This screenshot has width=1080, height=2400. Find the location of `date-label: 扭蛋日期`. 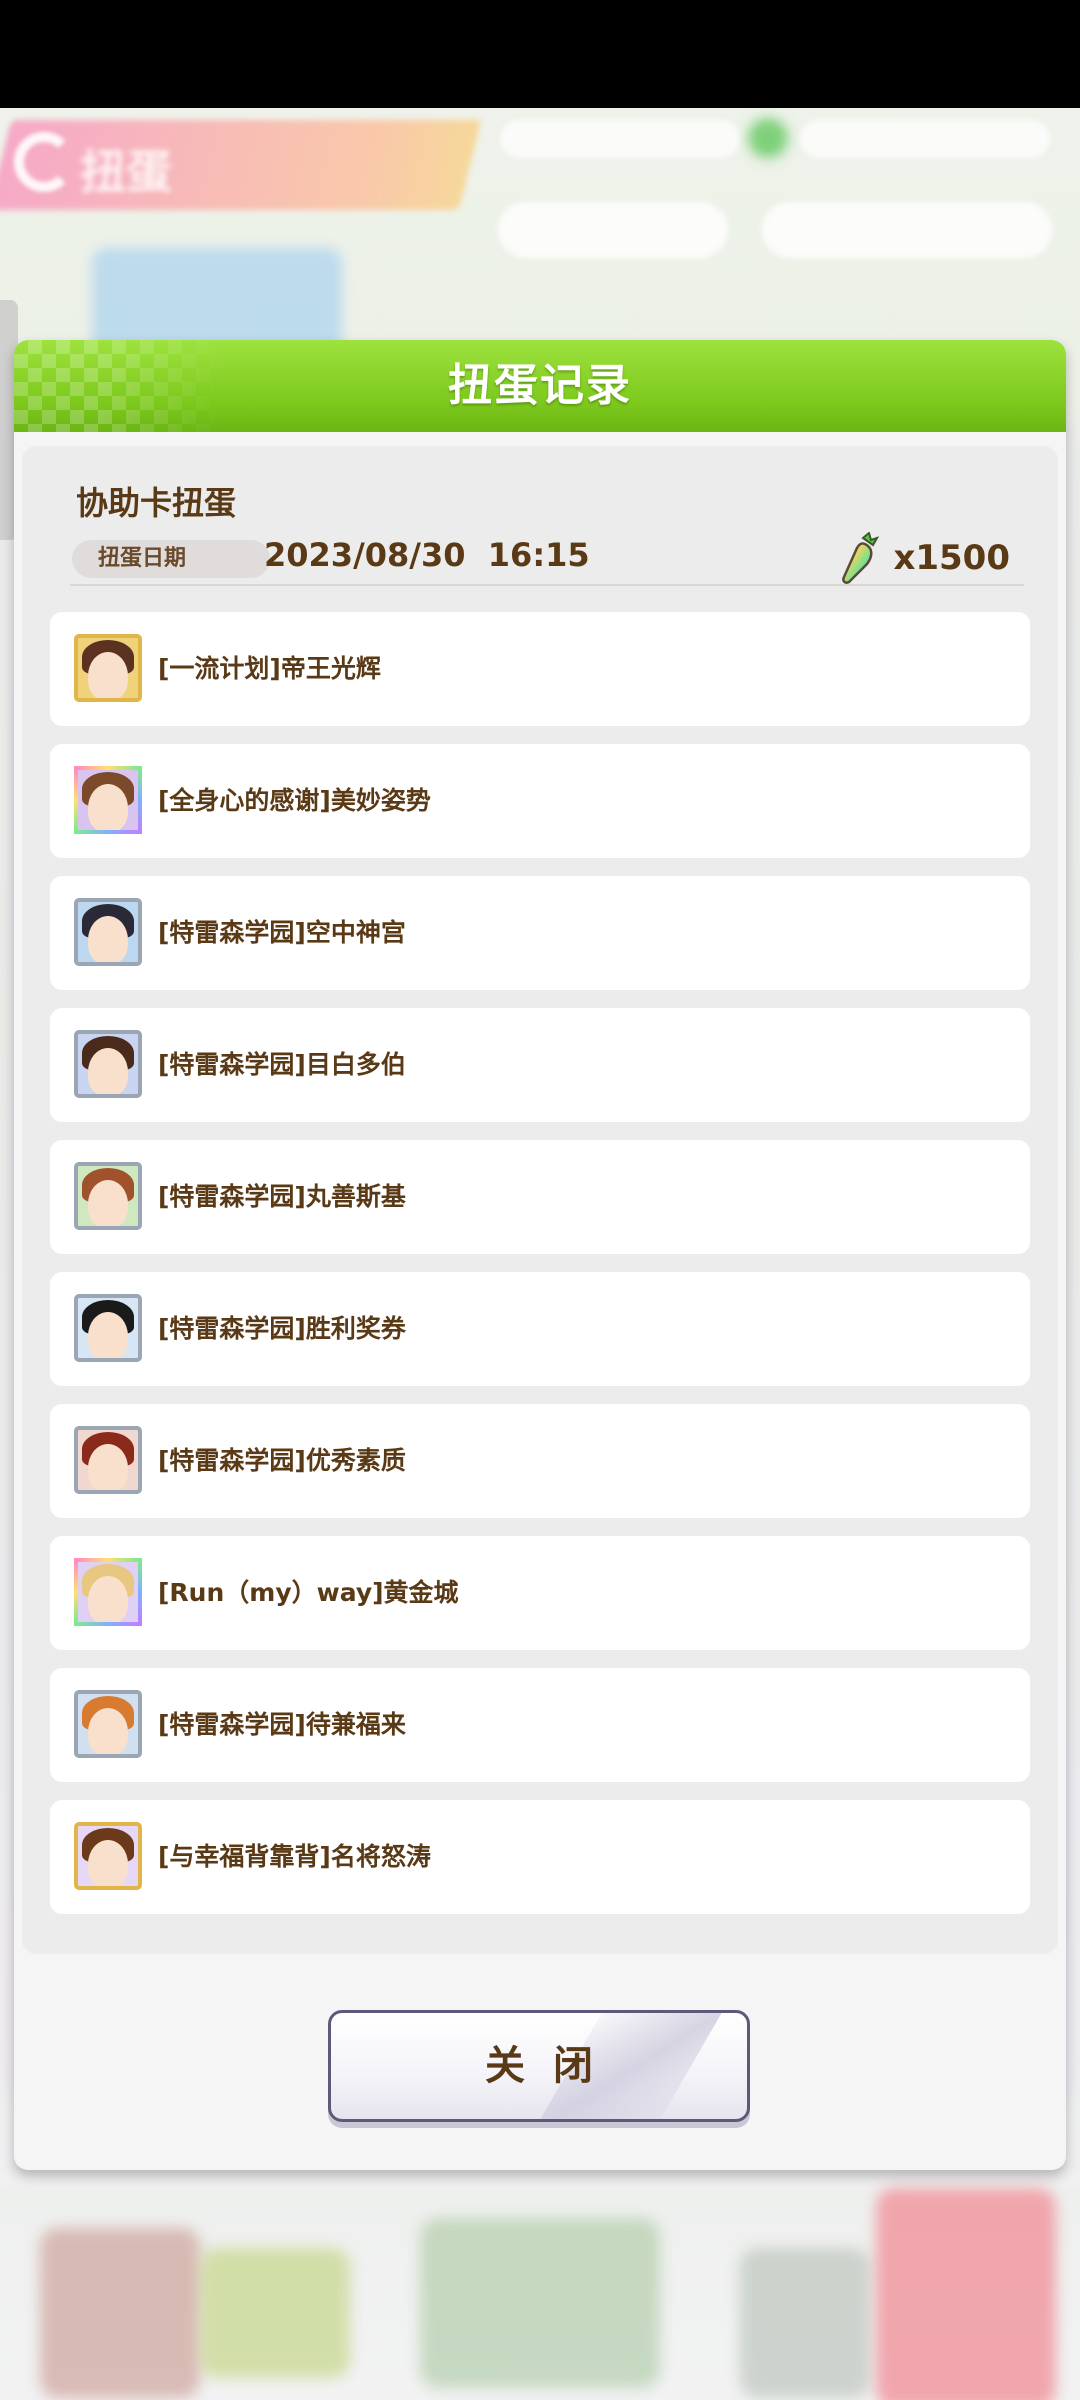

date-label: 扭蛋日期 is located at coordinates (171, 559).